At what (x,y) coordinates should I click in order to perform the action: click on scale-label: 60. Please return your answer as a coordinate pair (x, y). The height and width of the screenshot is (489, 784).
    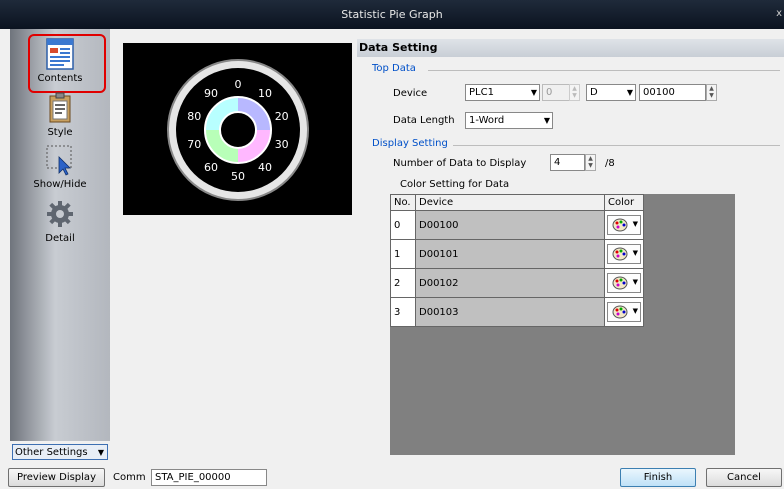
    Looking at the image, I should click on (211, 167).